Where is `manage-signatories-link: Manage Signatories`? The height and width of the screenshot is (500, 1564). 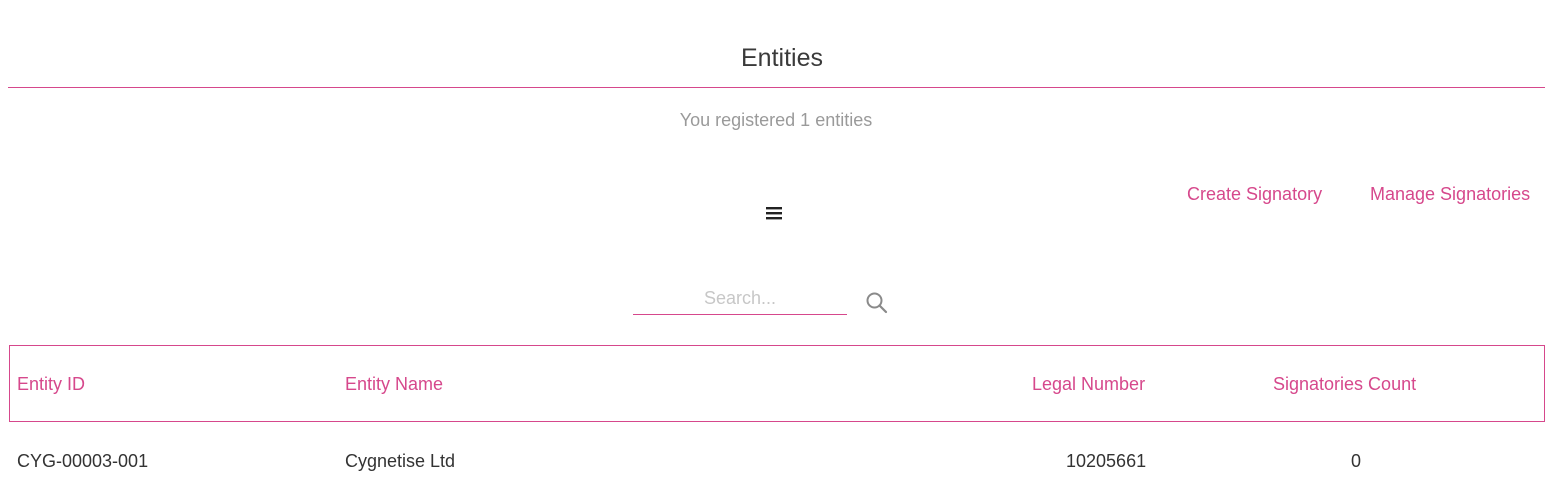 manage-signatories-link: Manage Signatories is located at coordinates (1450, 194).